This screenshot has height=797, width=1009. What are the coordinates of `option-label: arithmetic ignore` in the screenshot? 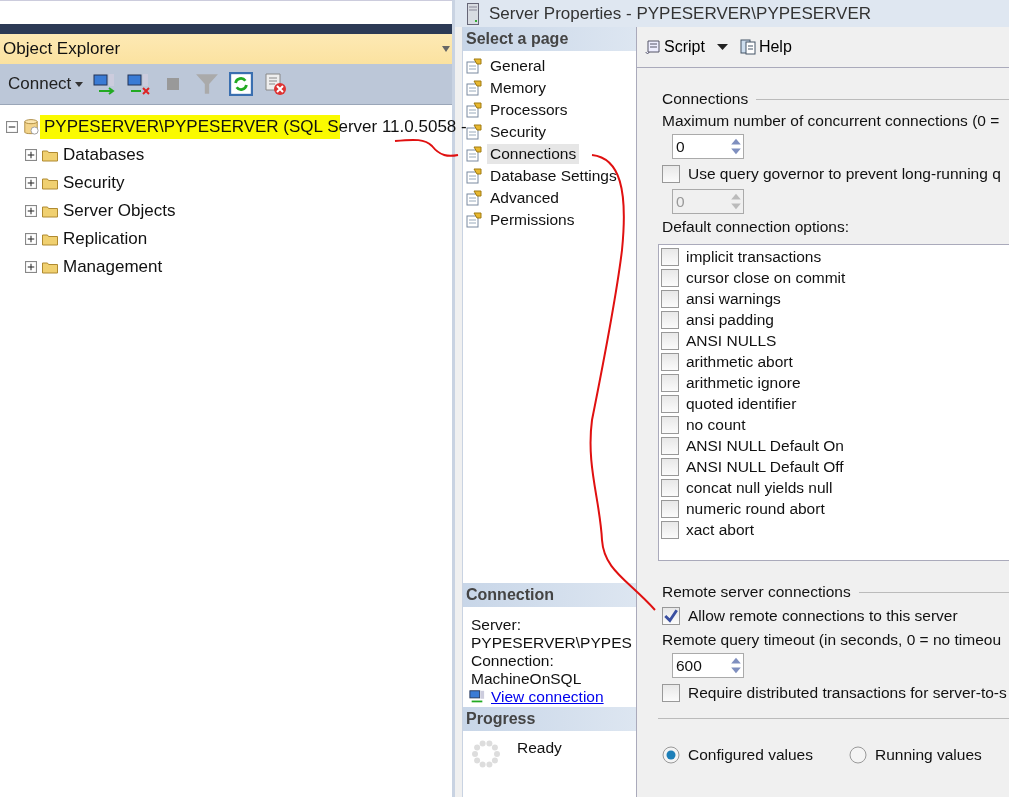 It's located at (743, 382).